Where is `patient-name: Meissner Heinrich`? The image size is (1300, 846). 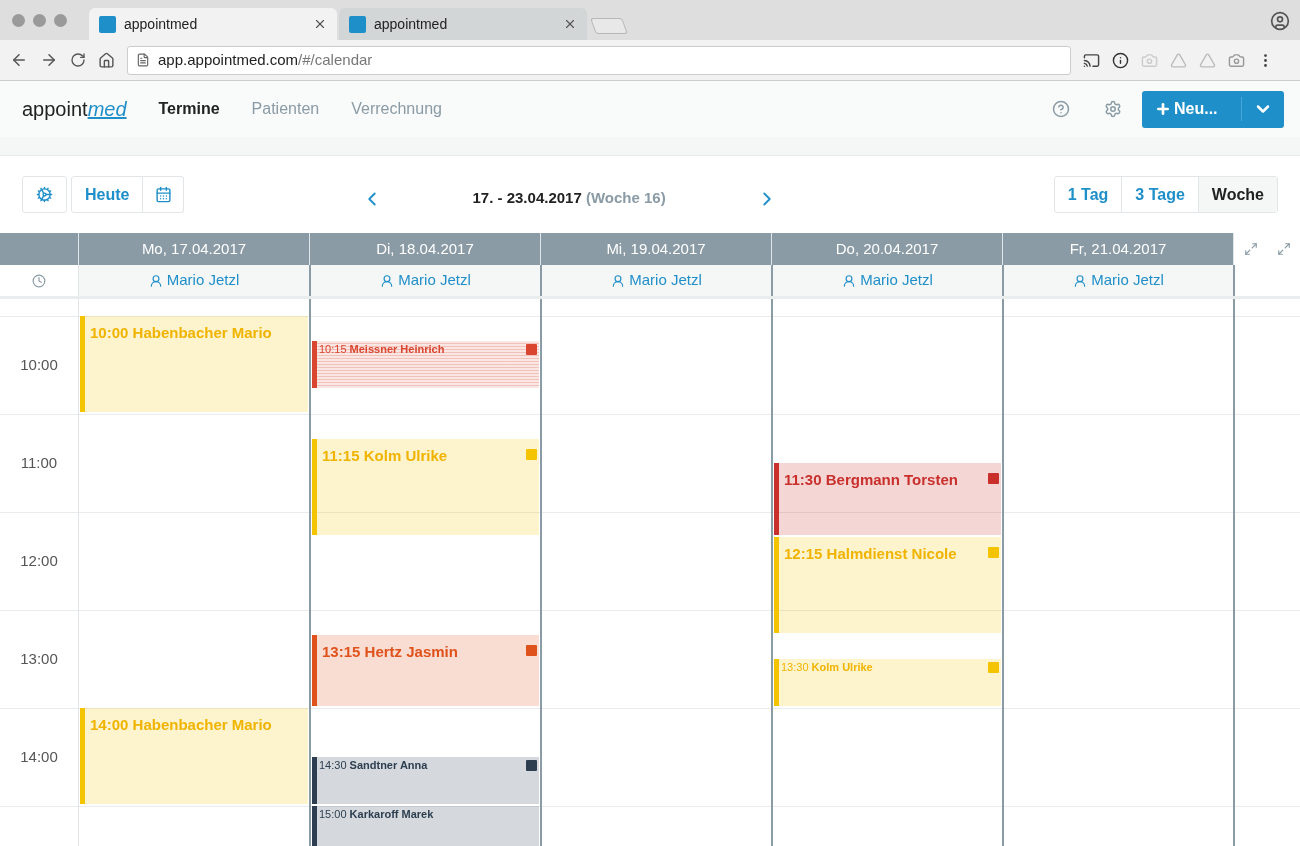
patient-name: Meissner Heinrich is located at coordinates (397, 348).